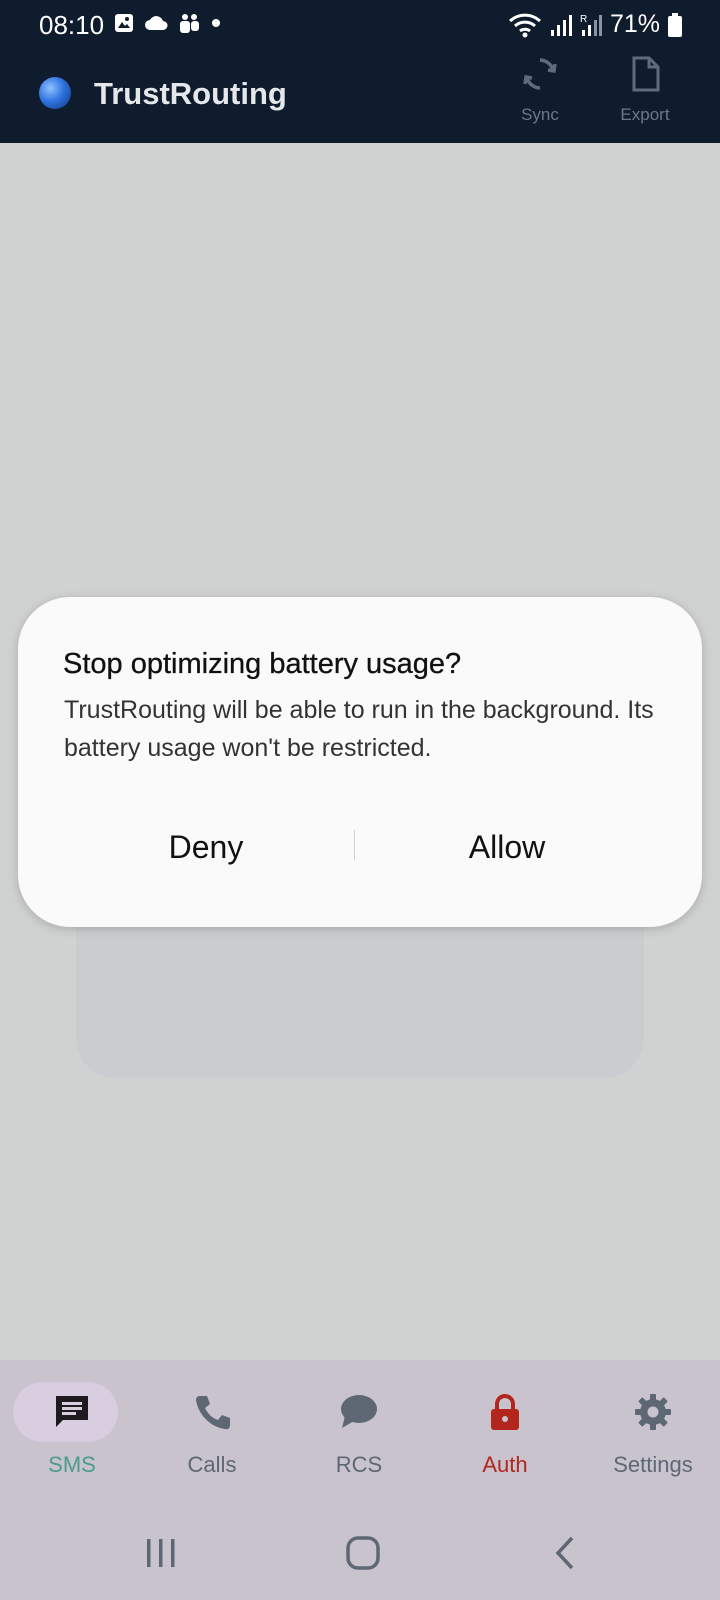 This screenshot has width=720, height=1600. What do you see at coordinates (359, 1411) in the screenshot?
I see `chat-bubble-icon` at bounding box center [359, 1411].